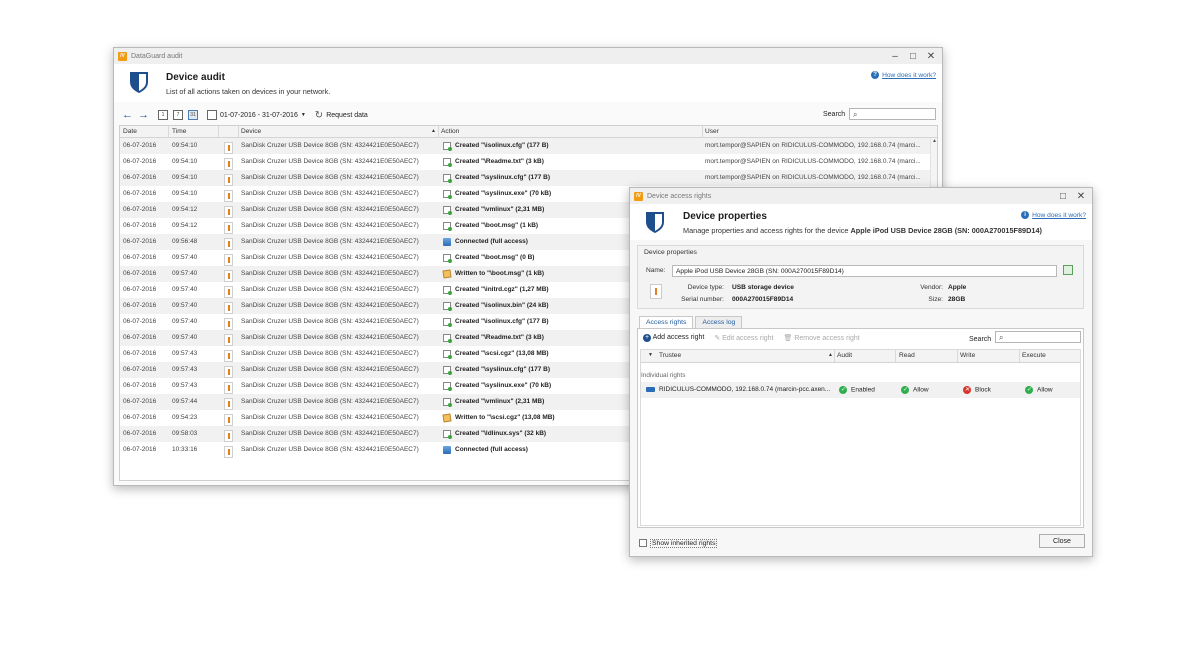  What do you see at coordinates (502, 321) in the screenshot?
I see `row-action: Created "\isolinux.cfg" (177 B)` at bounding box center [502, 321].